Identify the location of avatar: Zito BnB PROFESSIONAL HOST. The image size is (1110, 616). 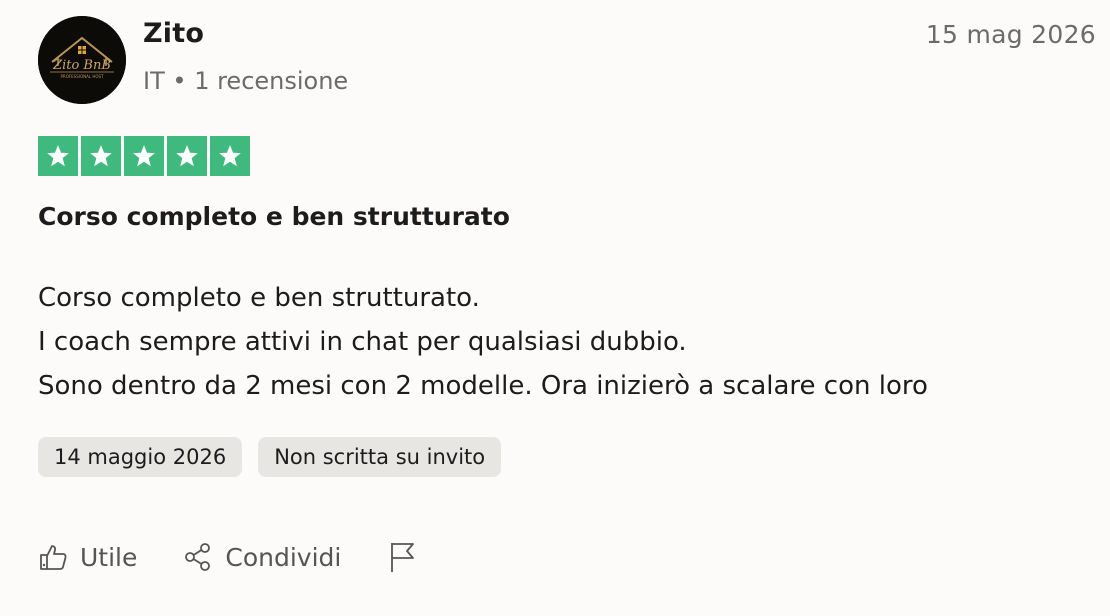
(82, 60).